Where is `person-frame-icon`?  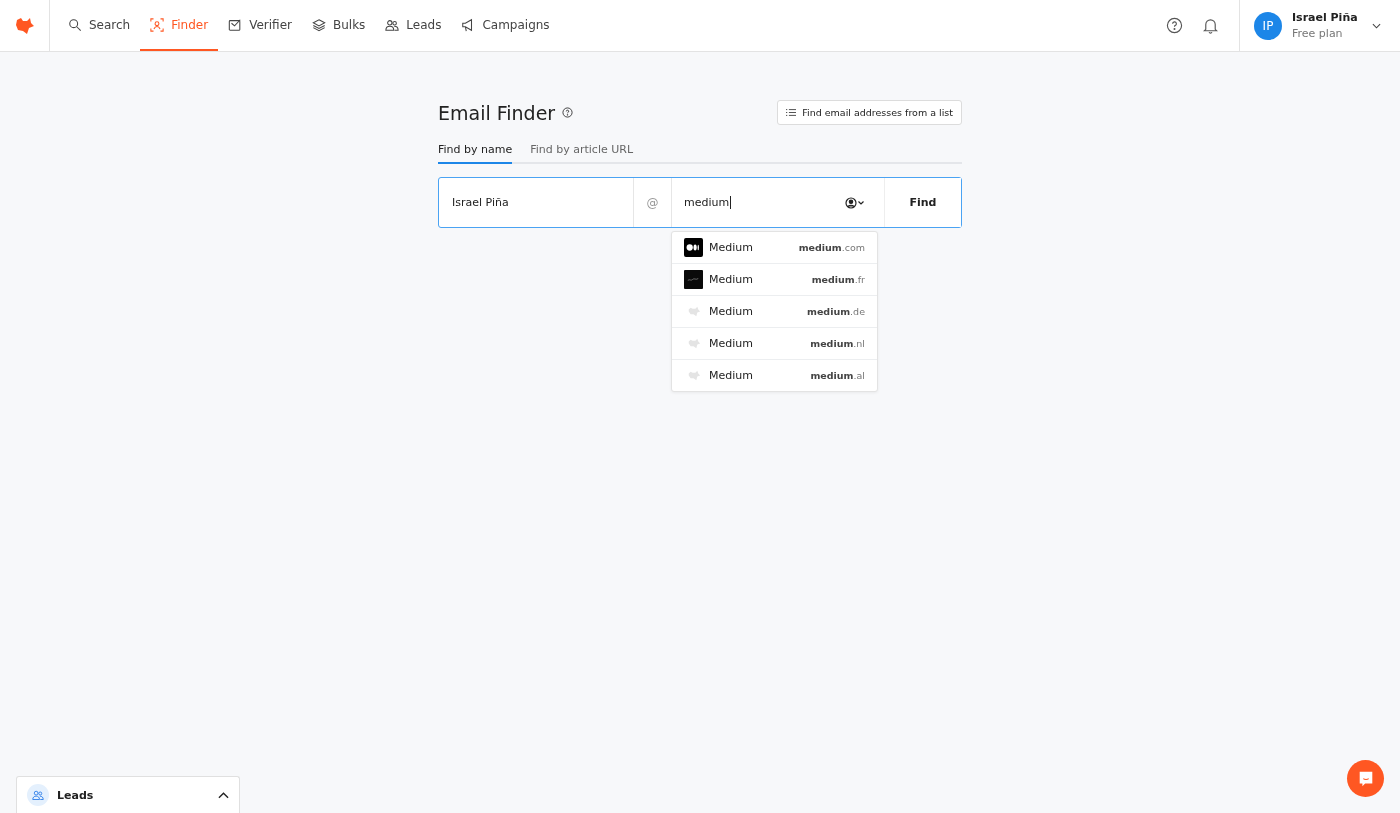 person-frame-icon is located at coordinates (157, 24).